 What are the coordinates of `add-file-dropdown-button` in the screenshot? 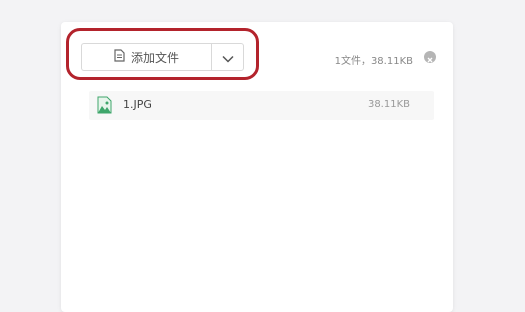 It's located at (227, 57).